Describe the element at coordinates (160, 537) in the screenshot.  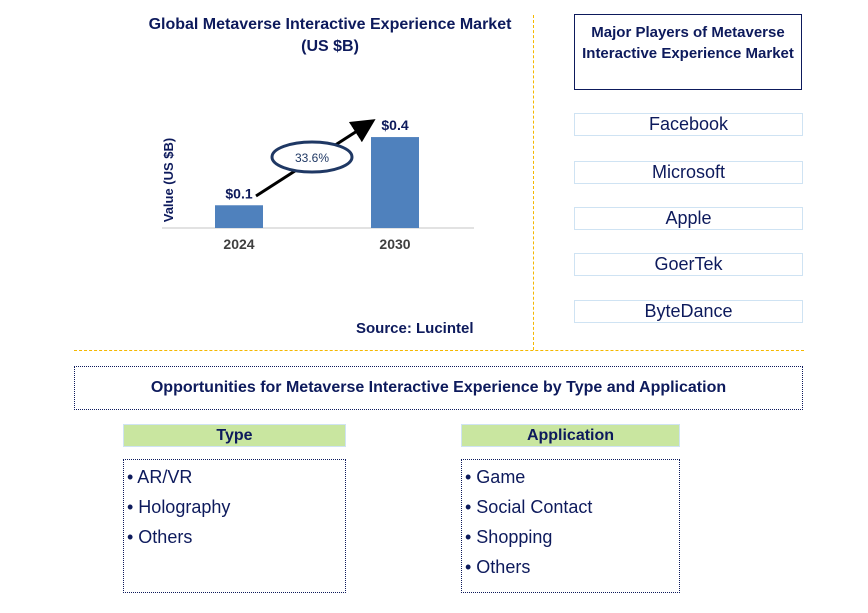
I see `type-item: • Others` at that location.